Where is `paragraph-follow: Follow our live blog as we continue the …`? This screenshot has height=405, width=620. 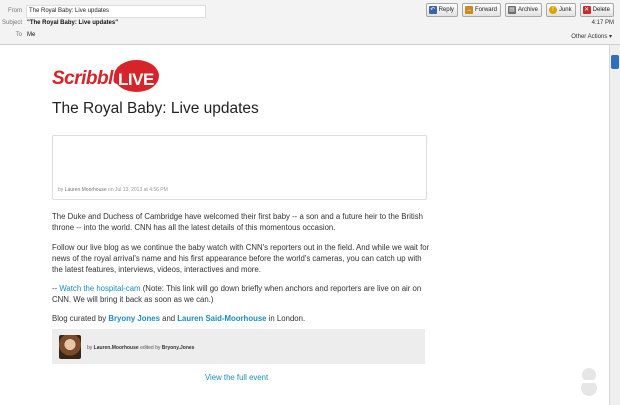
paragraph-follow: Follow our live blog as we continue the … is located at coordinates (241, 258).